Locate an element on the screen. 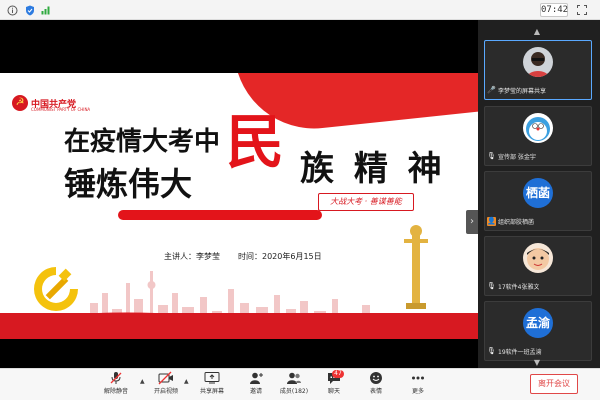 The height and width of the screenshot is (400, 600). meeting-clock: 07:42 is located at coordinates (554, 10).